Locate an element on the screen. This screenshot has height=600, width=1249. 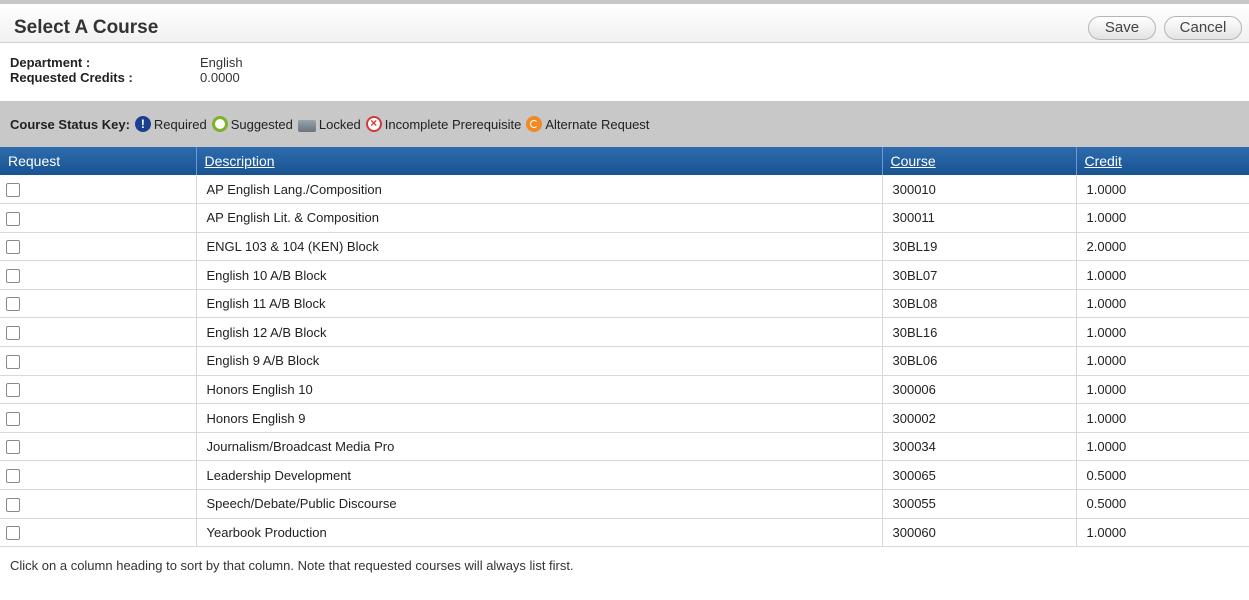
course-cell: 30BL08 is located at coordinates (979, 303).